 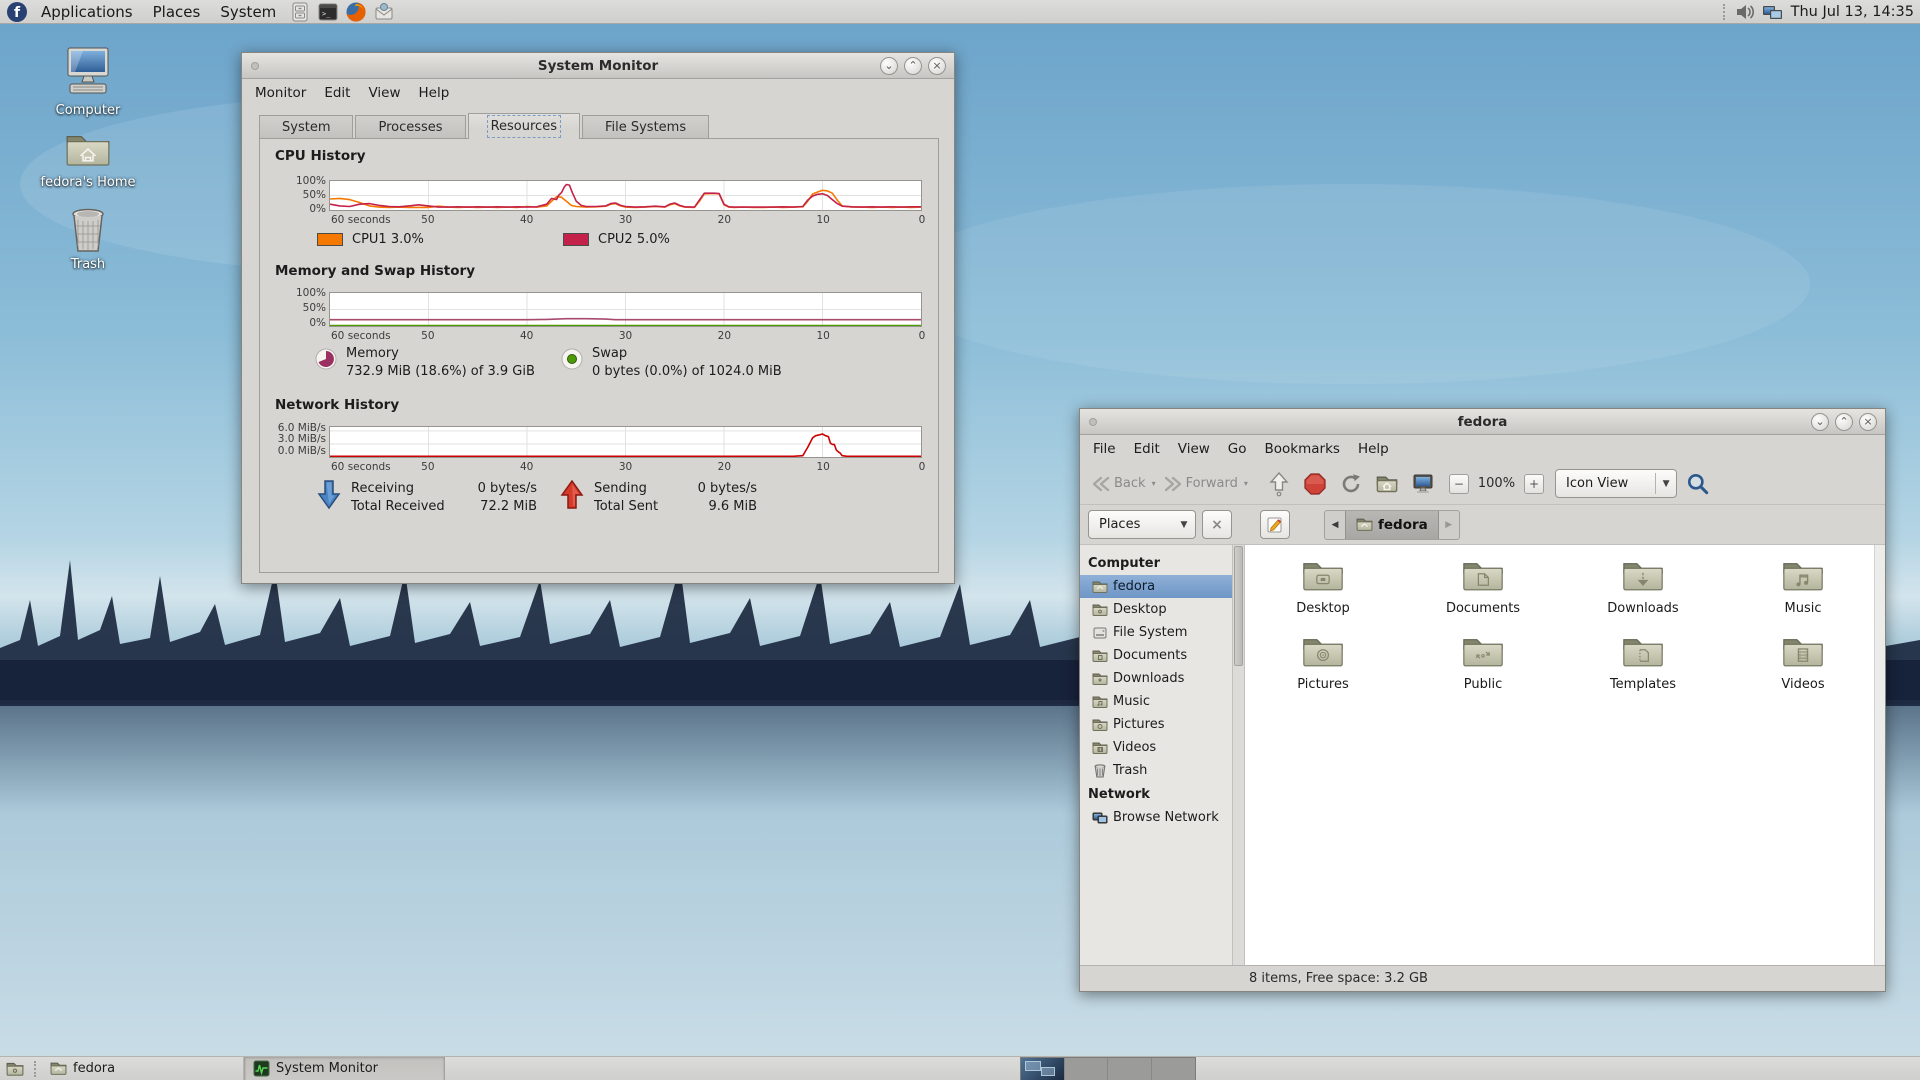 I want to click on taskbar-button-fedora: fedora, so click(x=142, y=1068).